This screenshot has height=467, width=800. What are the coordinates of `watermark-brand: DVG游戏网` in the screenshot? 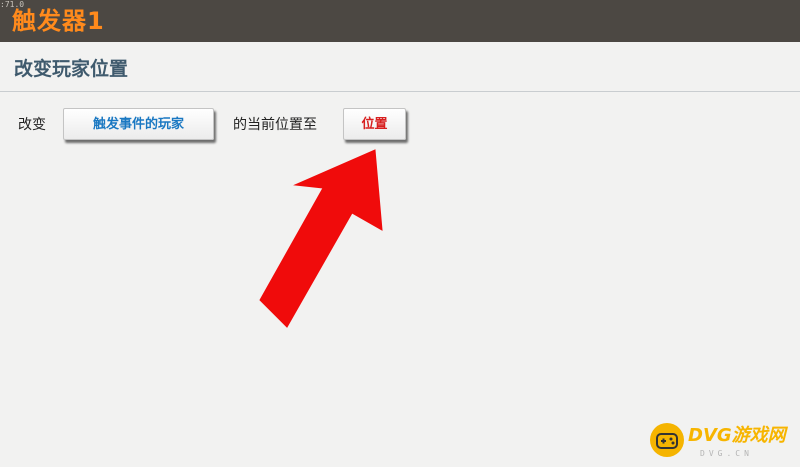 It's located at (737, 435).